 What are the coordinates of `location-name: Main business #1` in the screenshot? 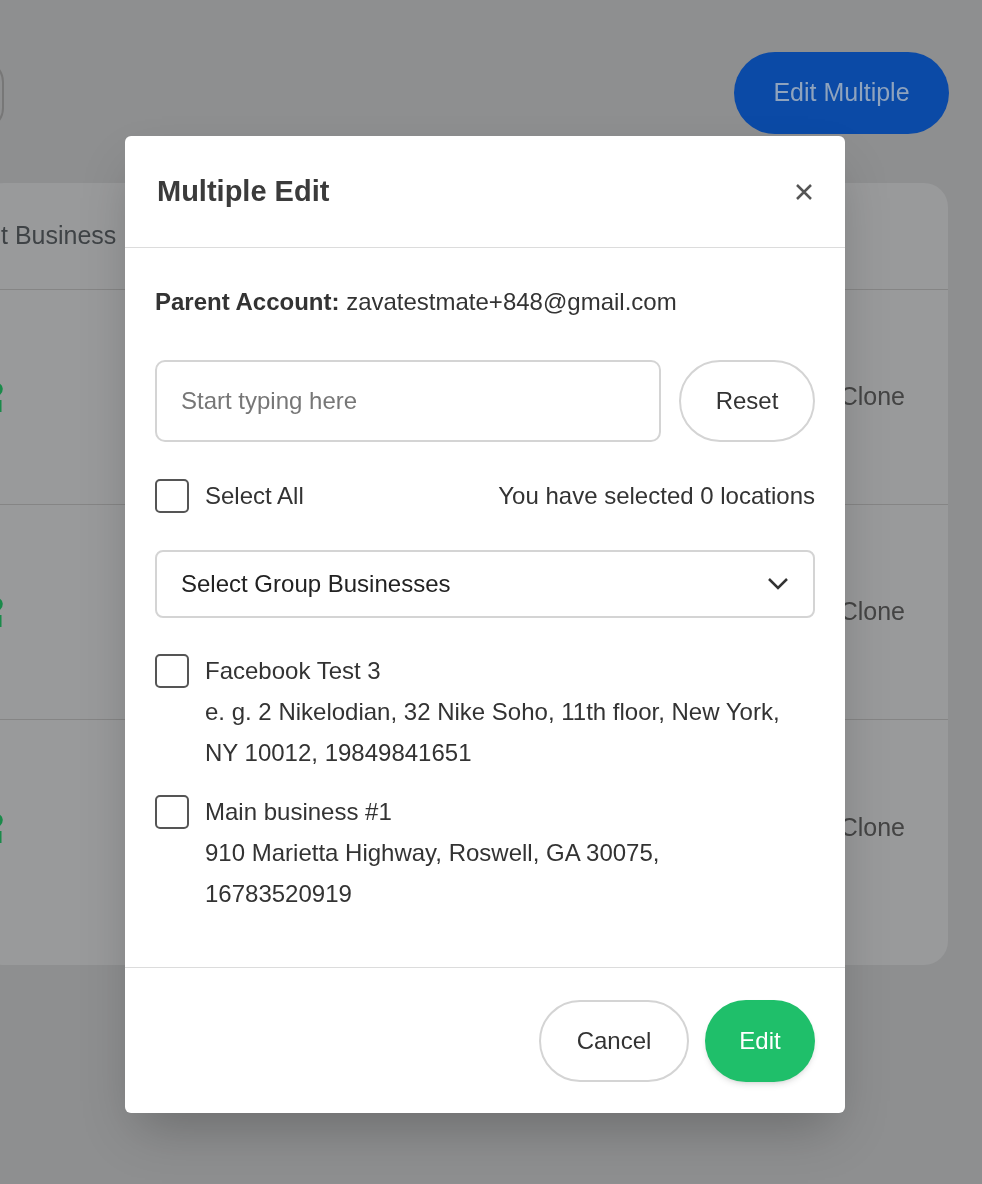 It's located at (492, 811).